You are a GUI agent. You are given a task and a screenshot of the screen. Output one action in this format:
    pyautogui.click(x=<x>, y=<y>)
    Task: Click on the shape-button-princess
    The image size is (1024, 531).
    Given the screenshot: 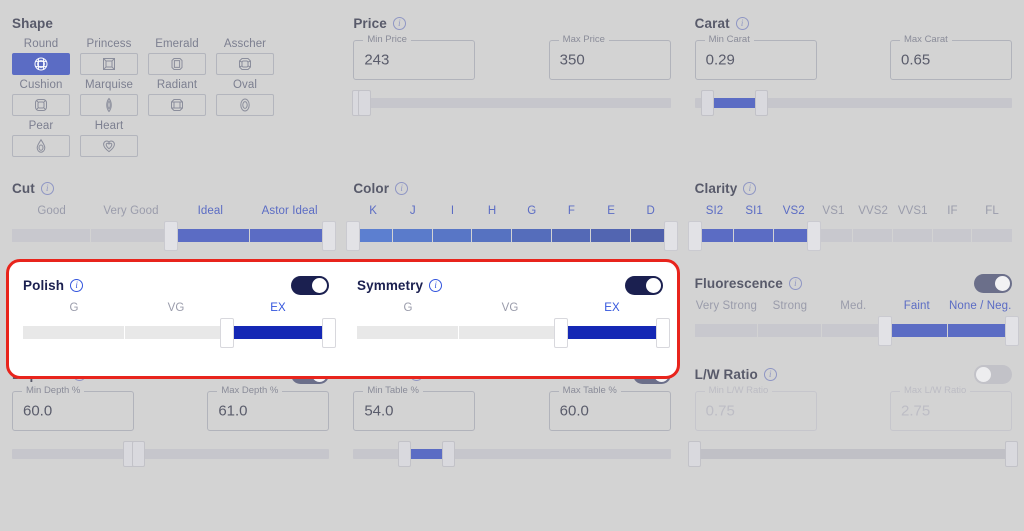 What is the action you would take?
    pyautogui.click(x=109, y=64)
    